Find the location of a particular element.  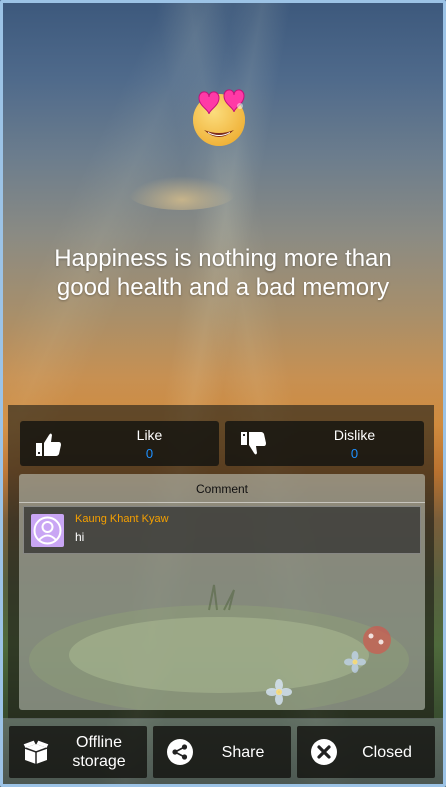

comment-text: hi is located at coordinates (80, 537).